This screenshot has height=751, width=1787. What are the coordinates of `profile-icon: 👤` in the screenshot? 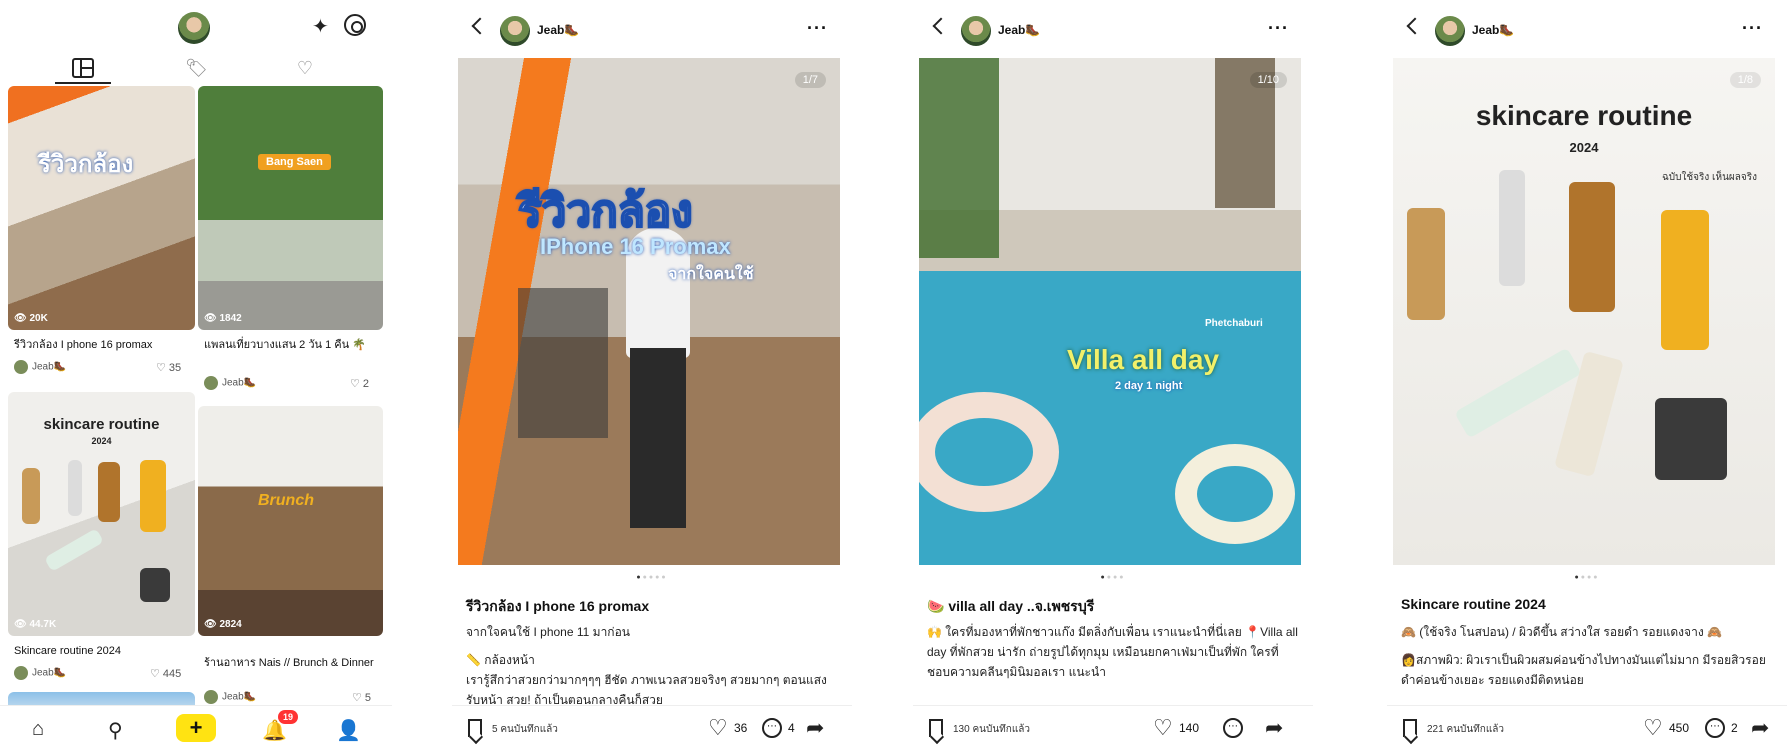 It's located at (348, 730).